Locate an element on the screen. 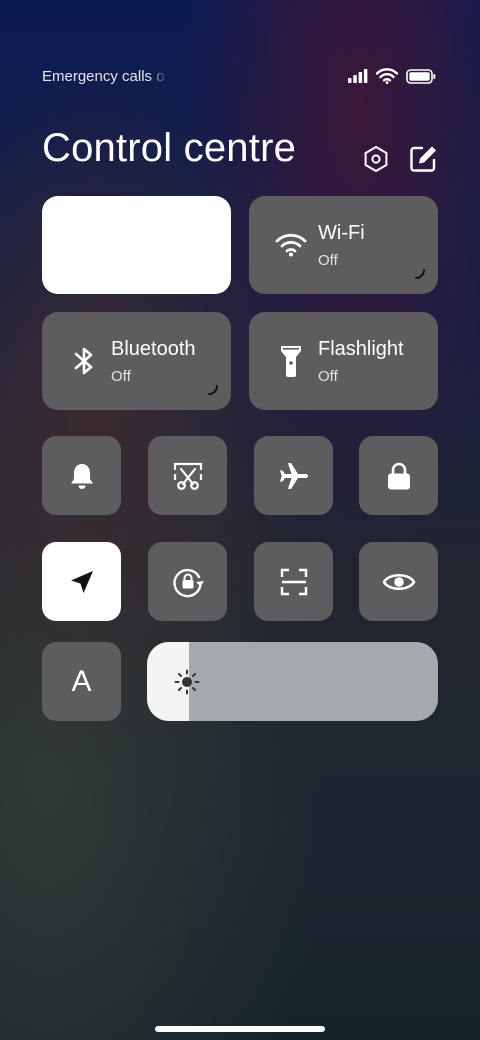 Image resolution: width=480 pixels, height=1040 pixels. media-tile is located at coordinates (136, 245).